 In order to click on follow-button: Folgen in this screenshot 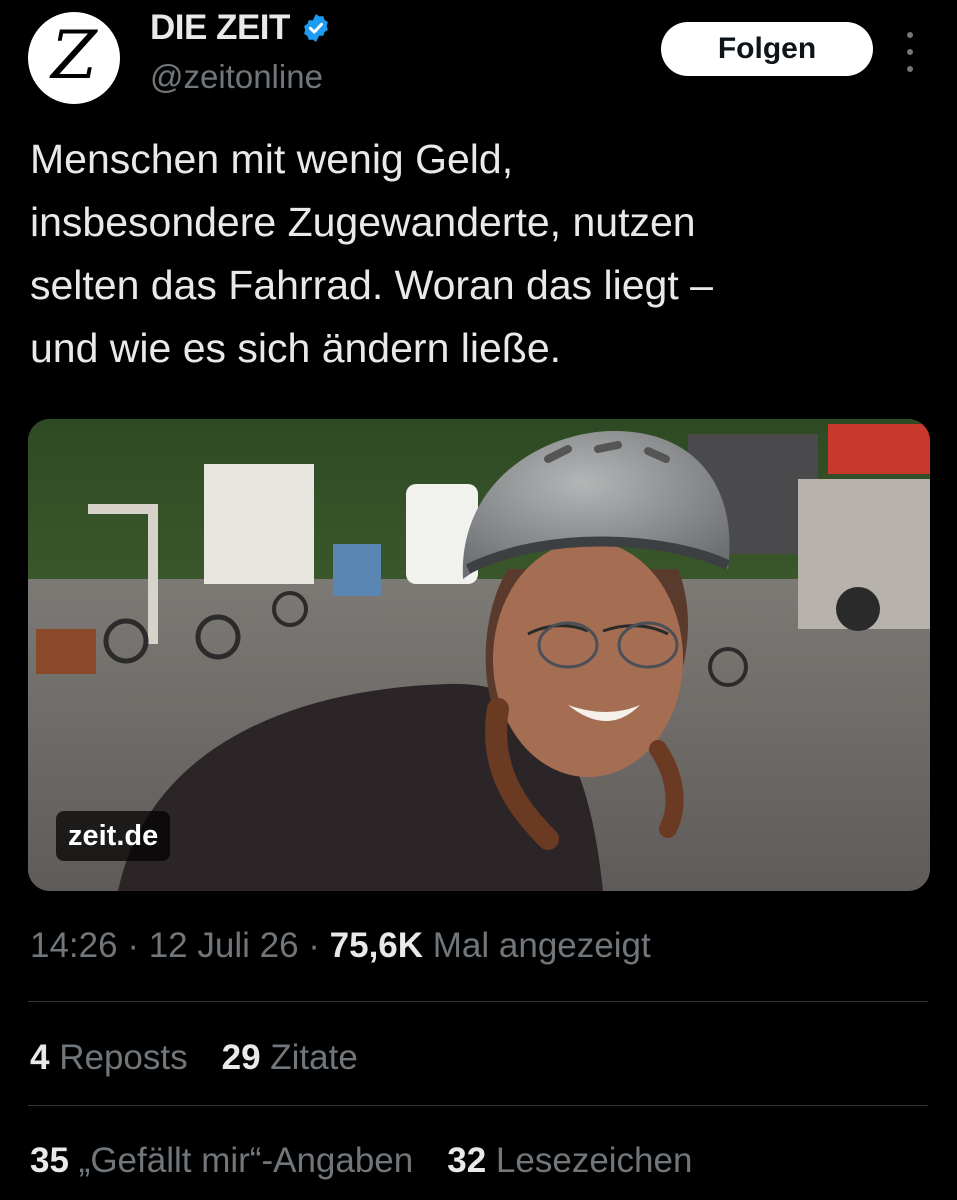, I will do `click(767, 49)`.